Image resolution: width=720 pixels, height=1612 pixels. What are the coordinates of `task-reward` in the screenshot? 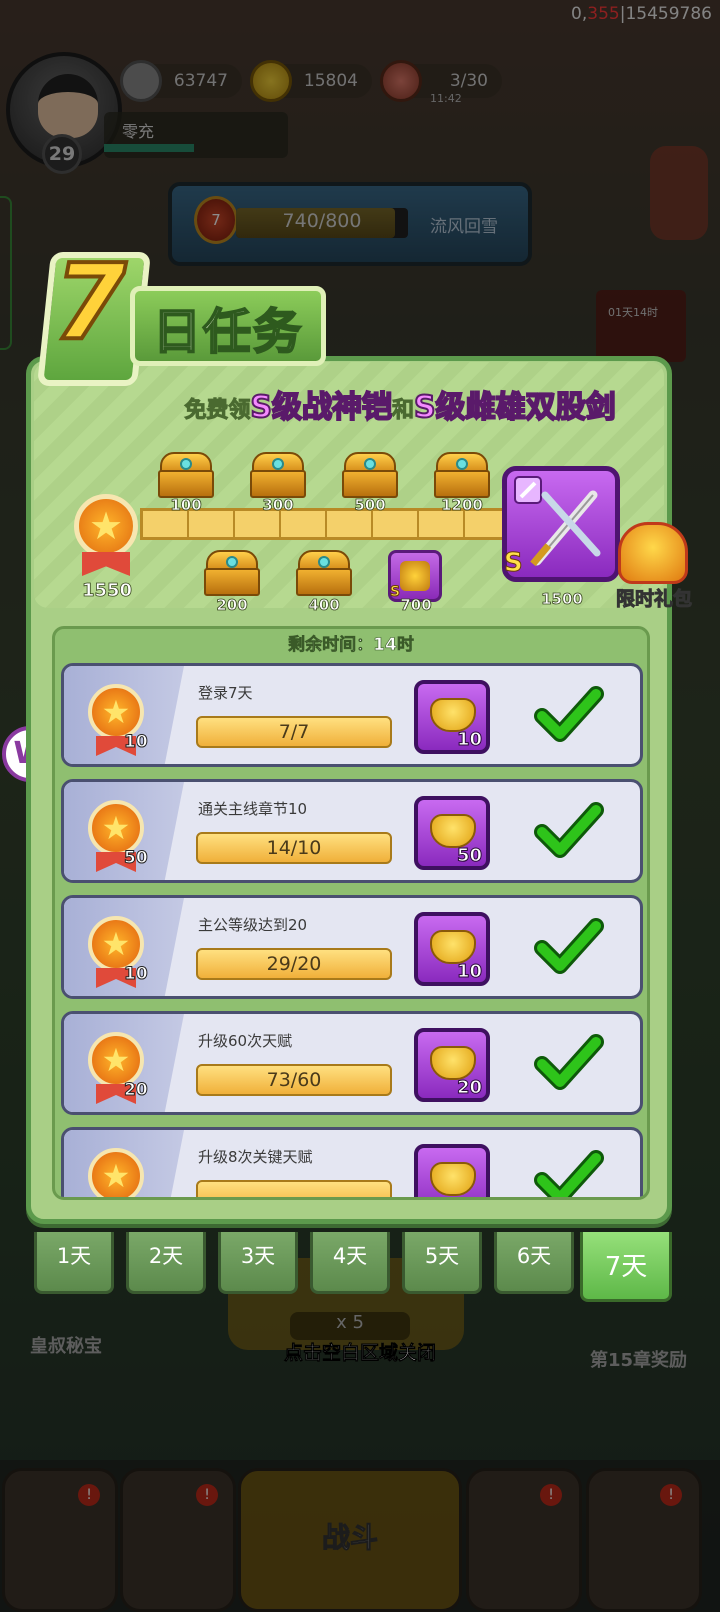 It's located at (452, 1170).